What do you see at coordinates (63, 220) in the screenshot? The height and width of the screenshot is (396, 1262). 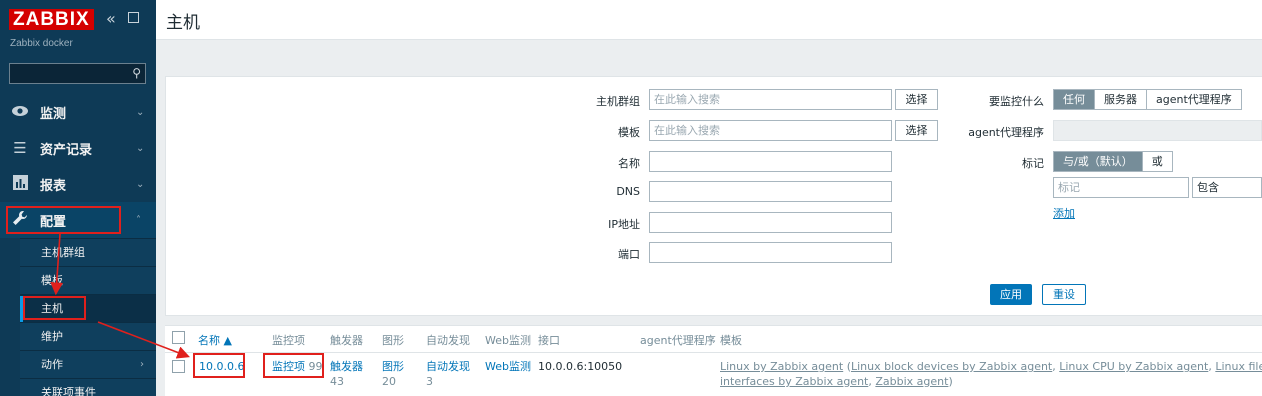 I see `annotation-box-configuration` at bounding box center [63, 220].